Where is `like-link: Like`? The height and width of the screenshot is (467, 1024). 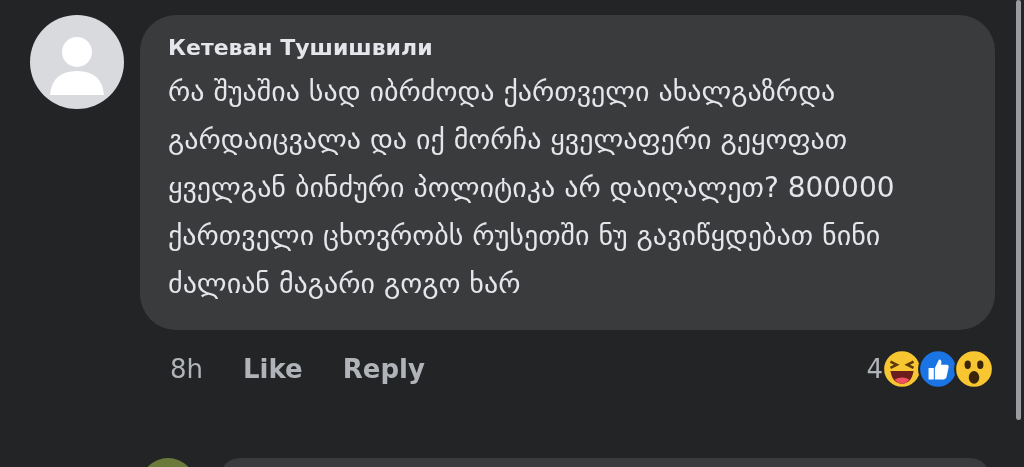
like-link: Like is located at coordinates (273, 369).